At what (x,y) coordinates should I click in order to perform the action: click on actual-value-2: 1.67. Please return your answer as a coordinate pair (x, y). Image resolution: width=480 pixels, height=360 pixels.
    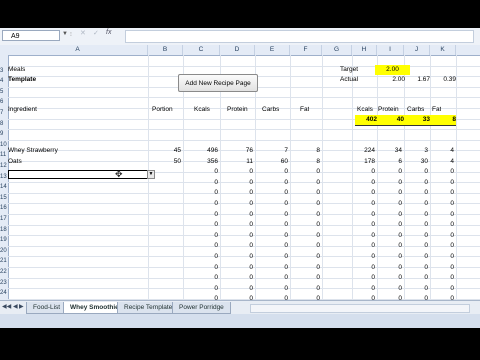
    Looking at the image, I should click on (417, 80).